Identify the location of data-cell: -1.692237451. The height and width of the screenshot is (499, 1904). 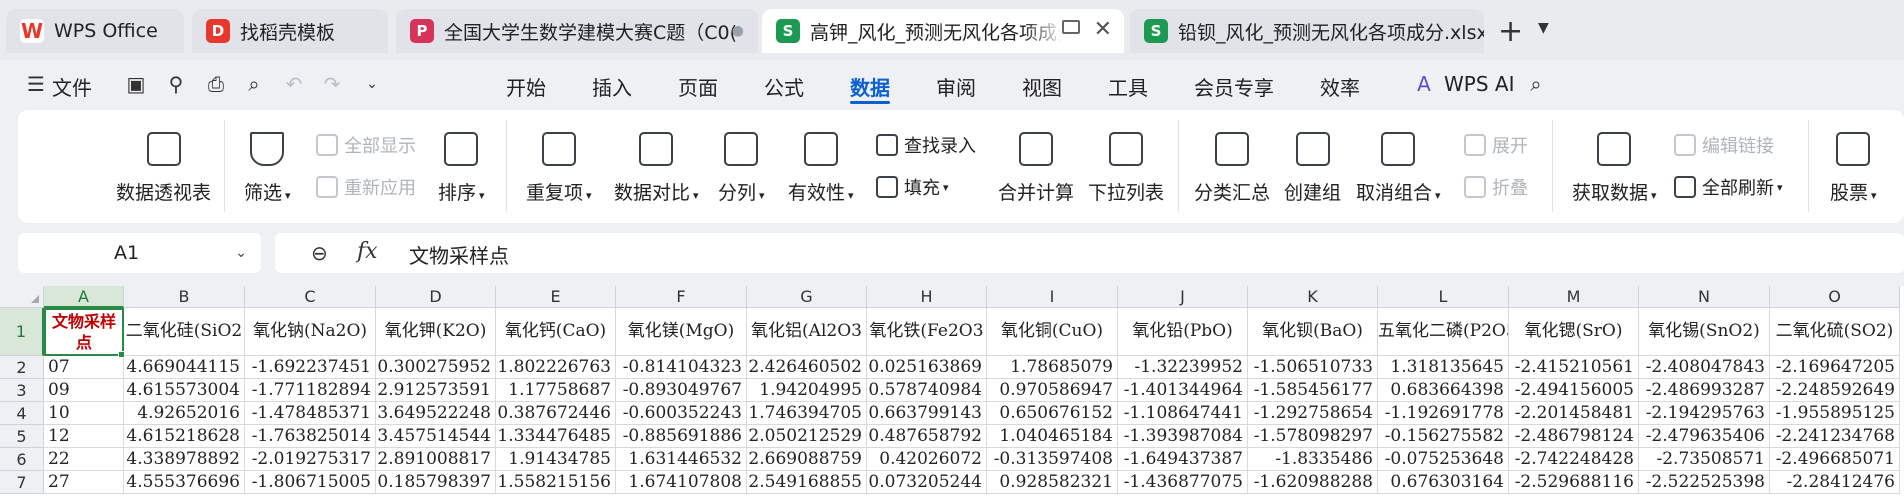
(310, 367).